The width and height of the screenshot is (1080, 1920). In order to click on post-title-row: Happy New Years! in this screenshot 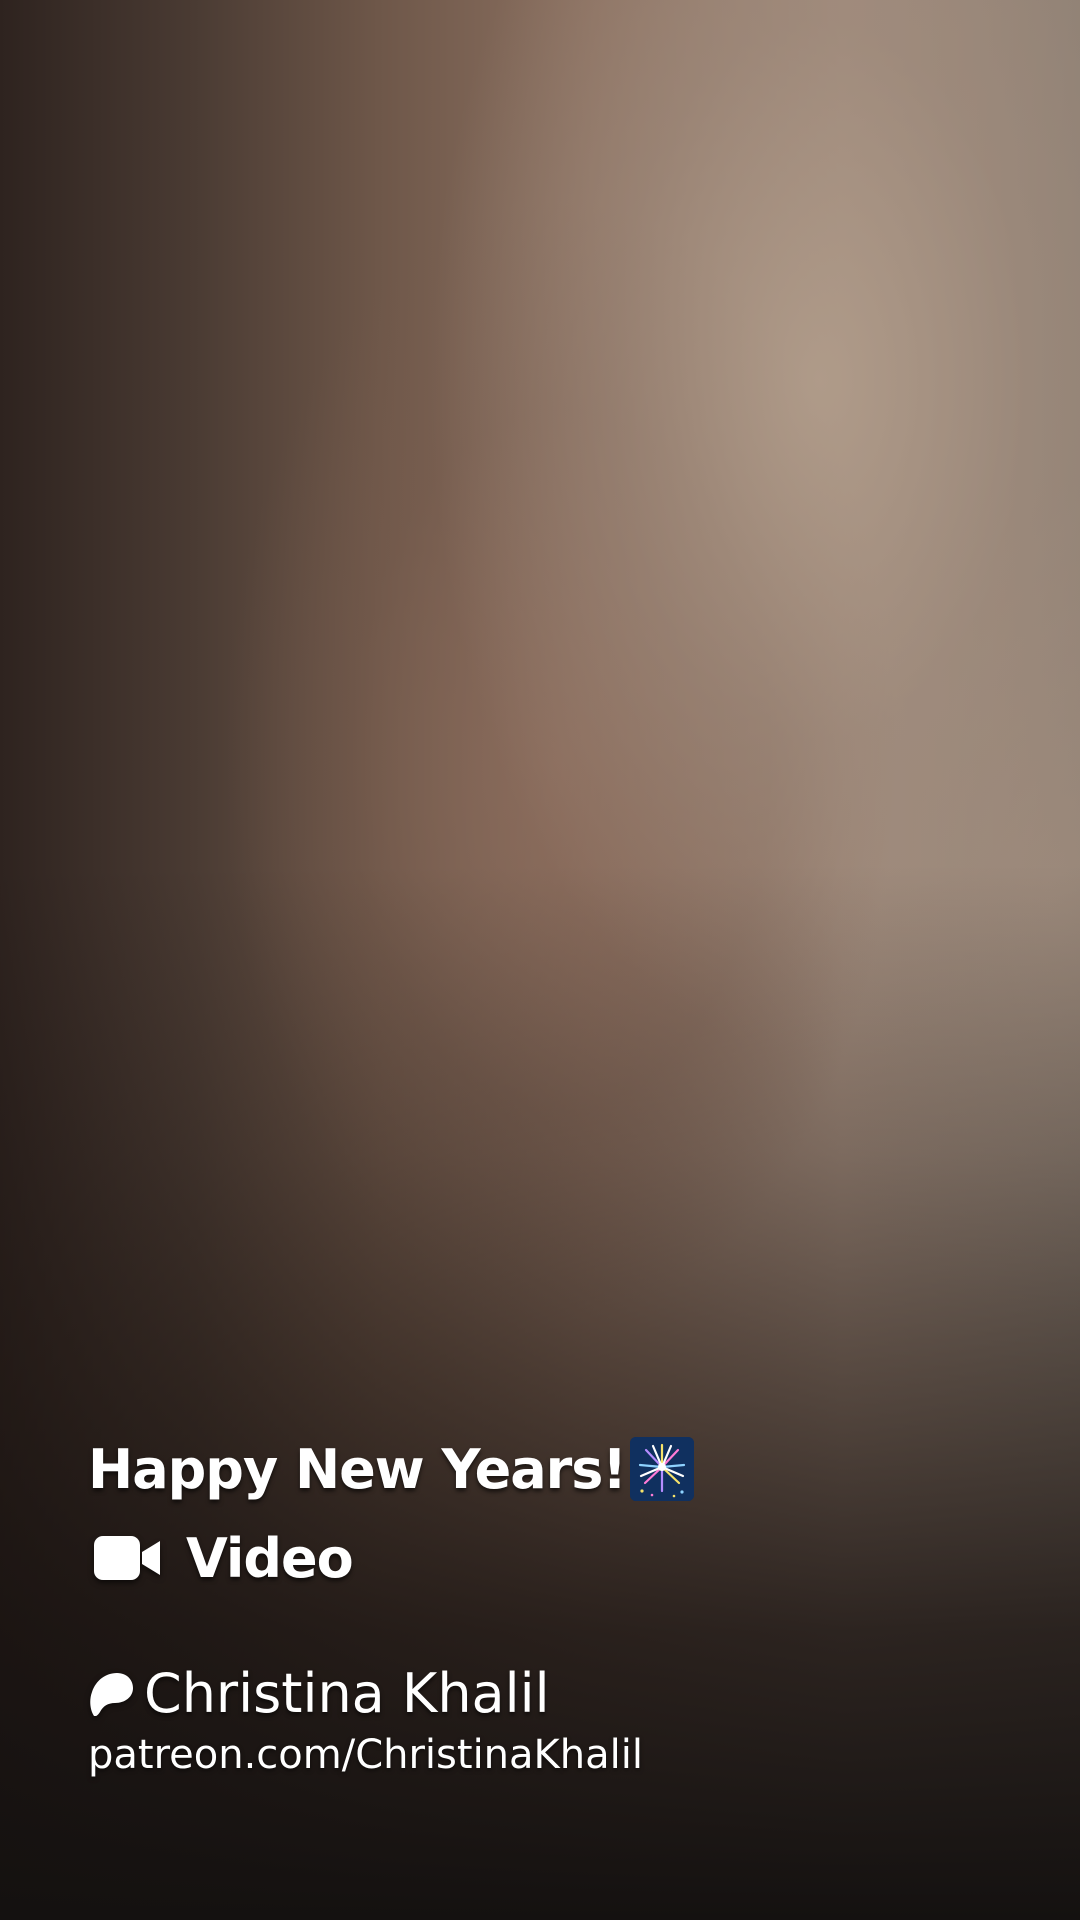, I will do `click(563, 1469)`.